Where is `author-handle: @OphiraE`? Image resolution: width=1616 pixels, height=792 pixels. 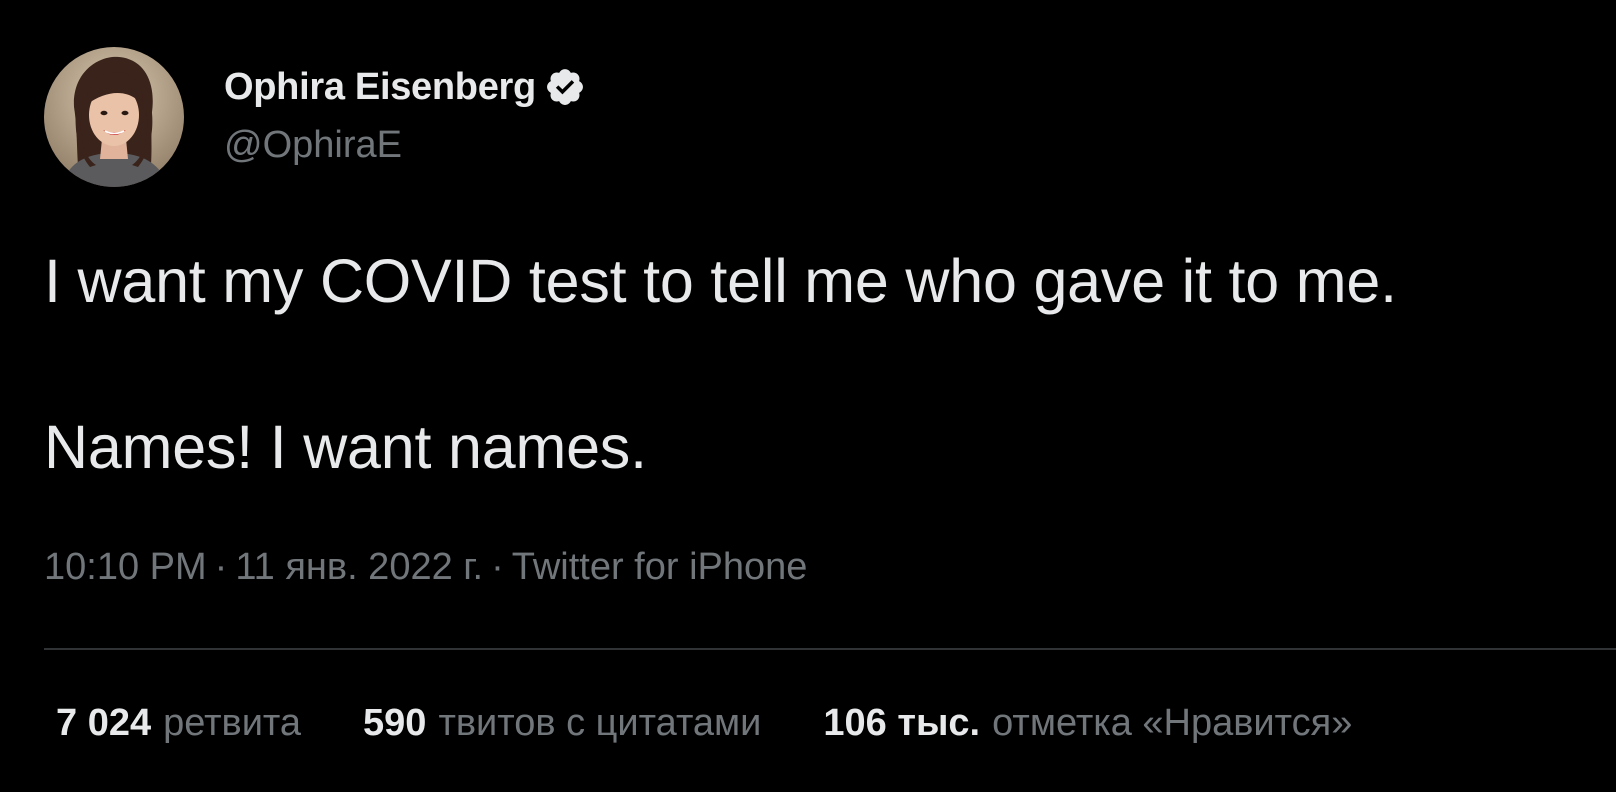
author-handle: @OphiraE is located at coordinates (313, 145).